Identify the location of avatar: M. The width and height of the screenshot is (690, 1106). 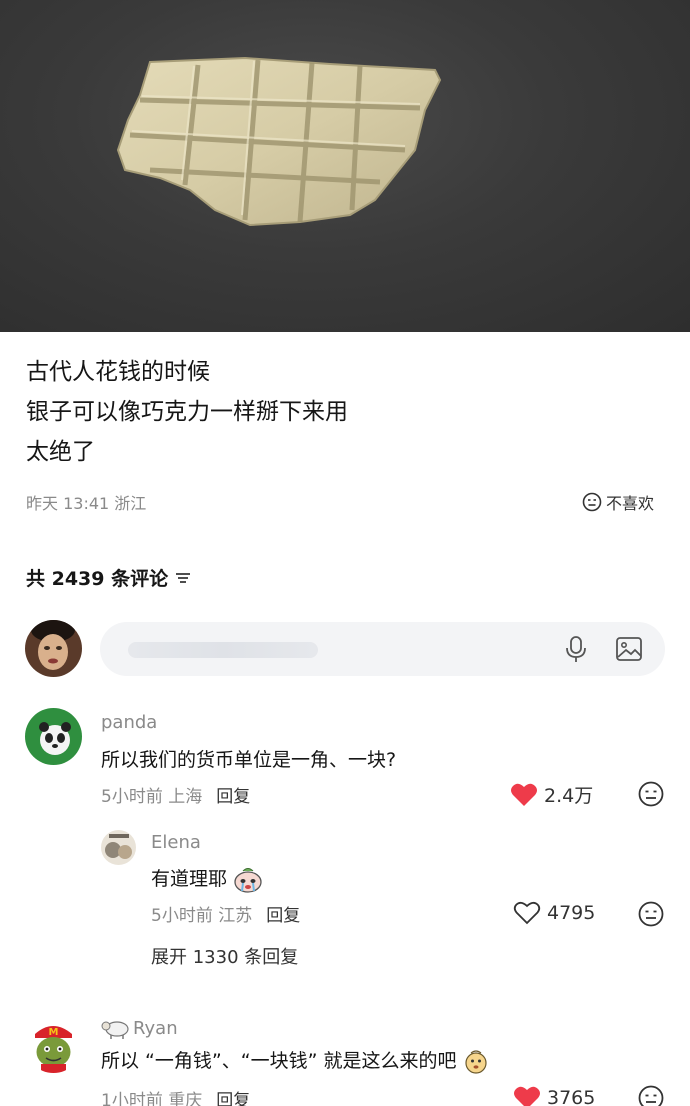
(53, 1044).